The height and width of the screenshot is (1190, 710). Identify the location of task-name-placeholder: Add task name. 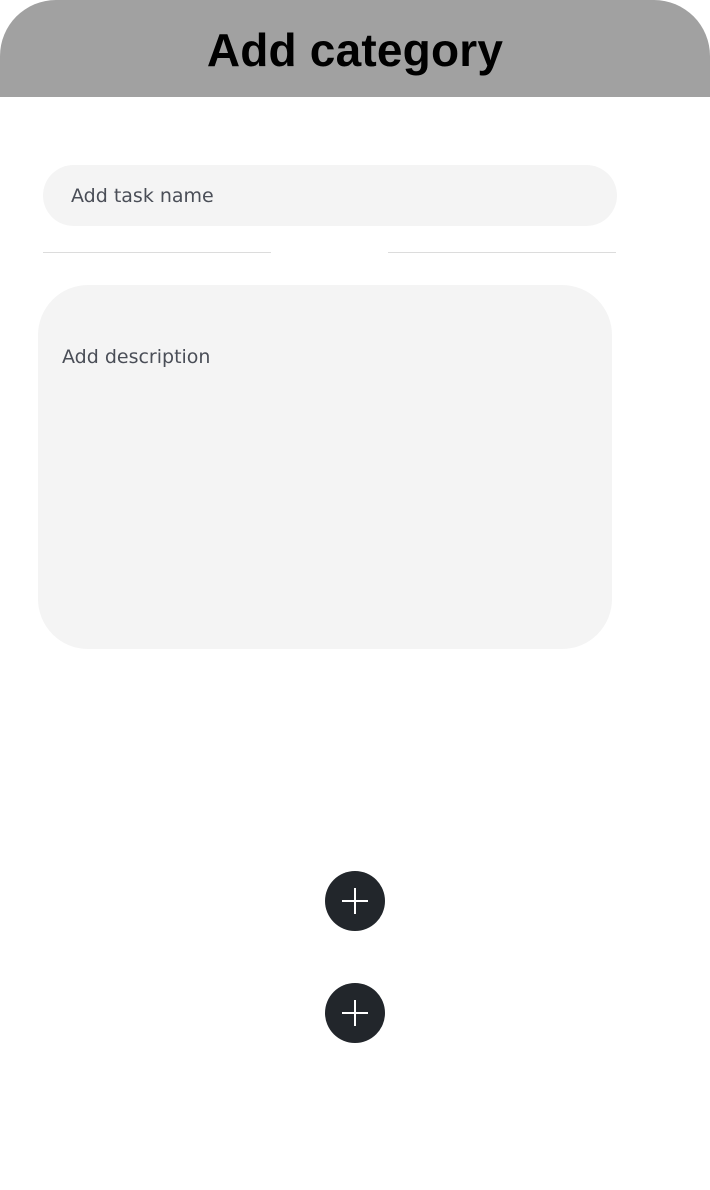
(142, 195).